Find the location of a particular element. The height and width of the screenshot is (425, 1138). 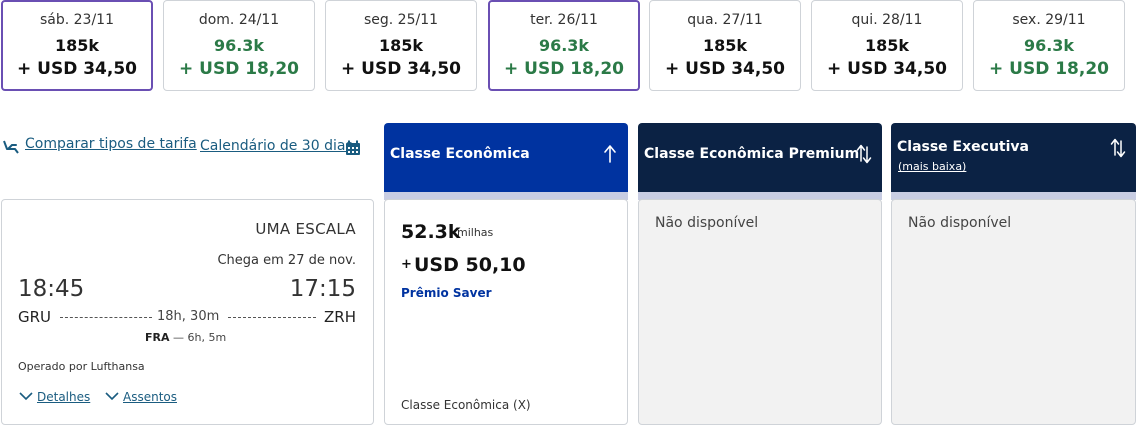

fare-cell-premium: Não disponível is located at coordinates (760, 312).